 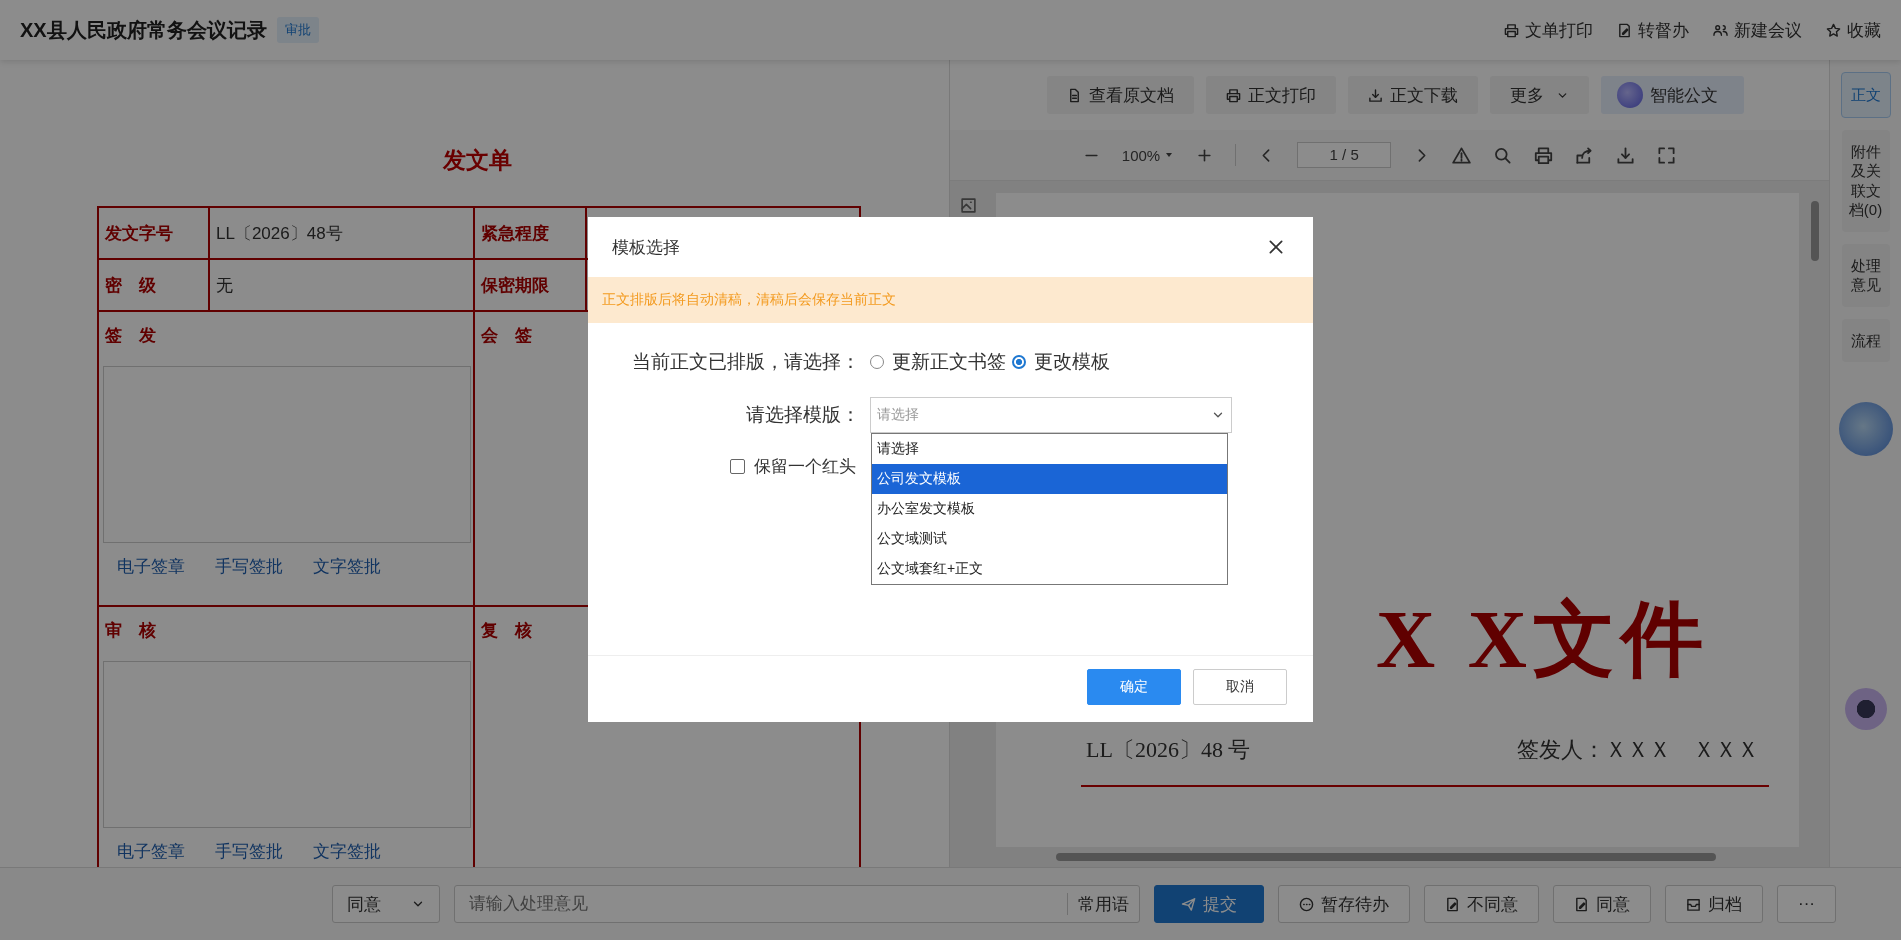 What do you see at coordinates (1188, 904) in the screenshot?
I see `send-icon` at bounding box center [1188, 904].